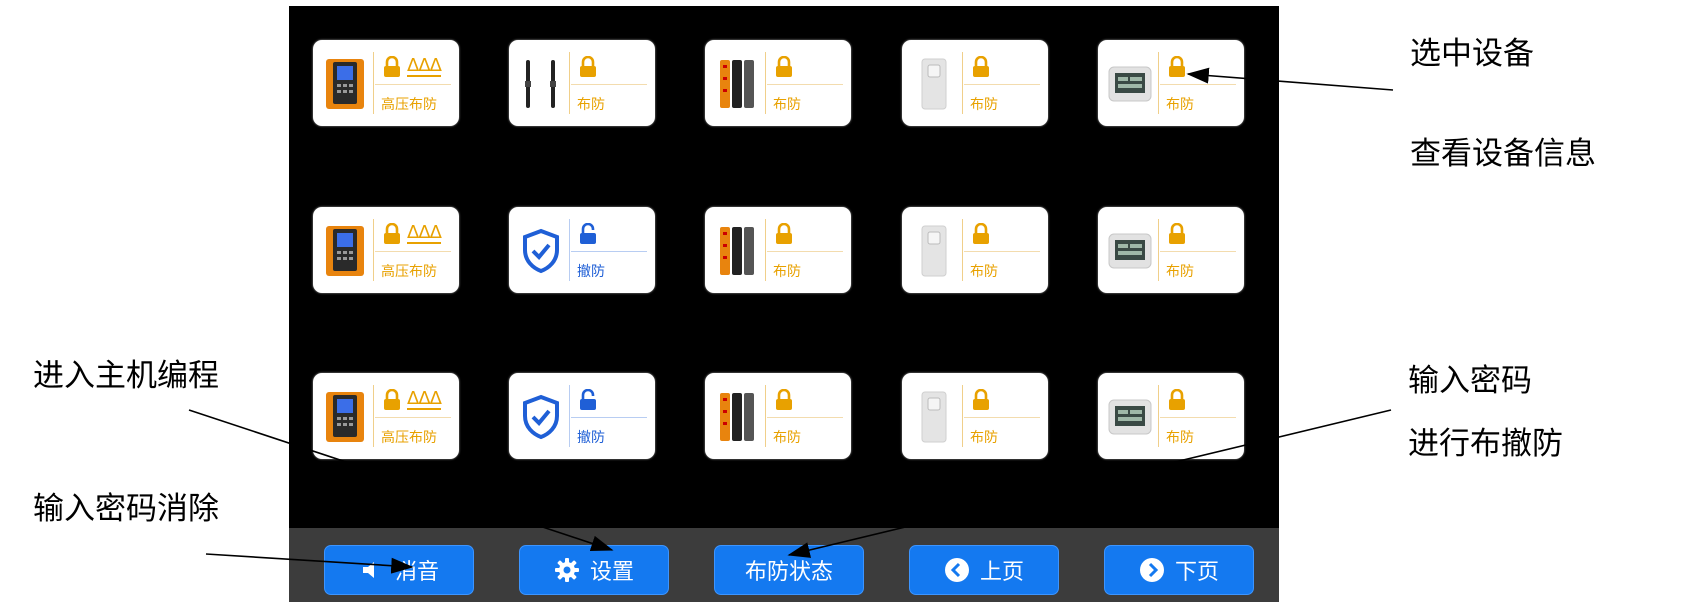 This screenshot has width=1688, height=604. What do you see at coordinates (1485, 444) in the screenshot?
I see `note-arm-disarm: 进行布撤防` at bounding box center [1485, 444].